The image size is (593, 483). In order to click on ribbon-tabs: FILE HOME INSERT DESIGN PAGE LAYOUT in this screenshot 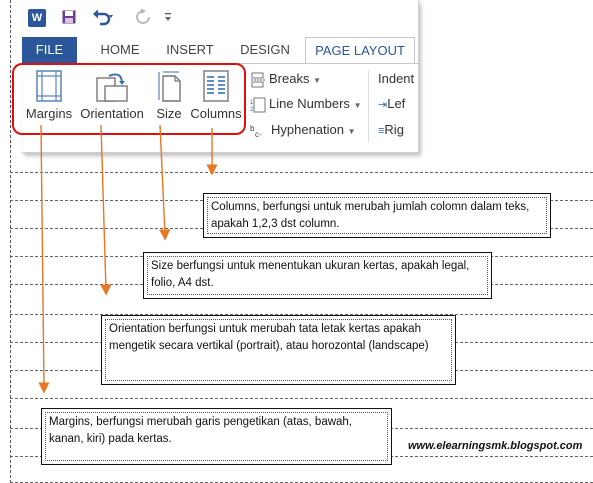, I will do `click(220, 50)`.